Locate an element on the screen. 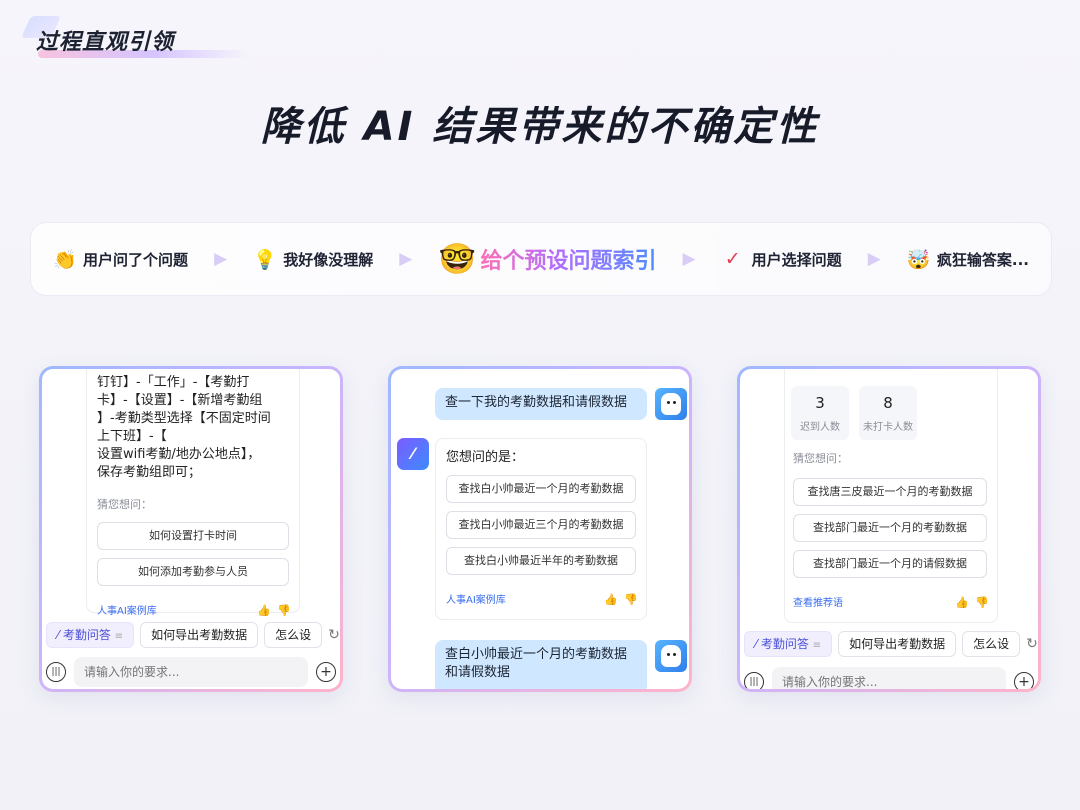  step-preset-index: 🤓 给个预设问题索引 is located at coordinates (547, 259).